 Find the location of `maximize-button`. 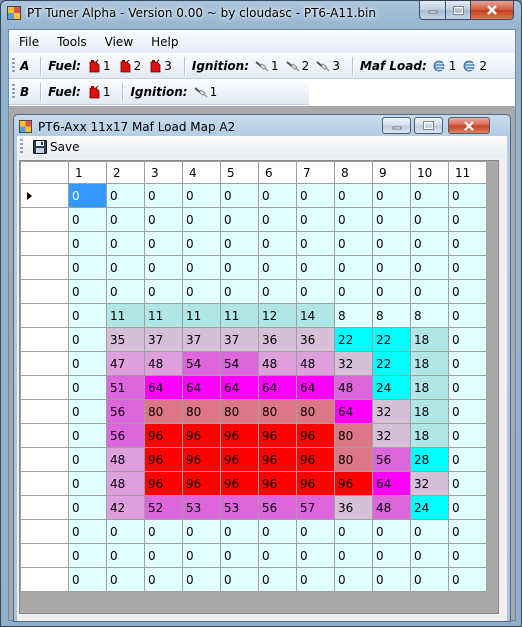

maximize-button is located at coordinates (458, 10).